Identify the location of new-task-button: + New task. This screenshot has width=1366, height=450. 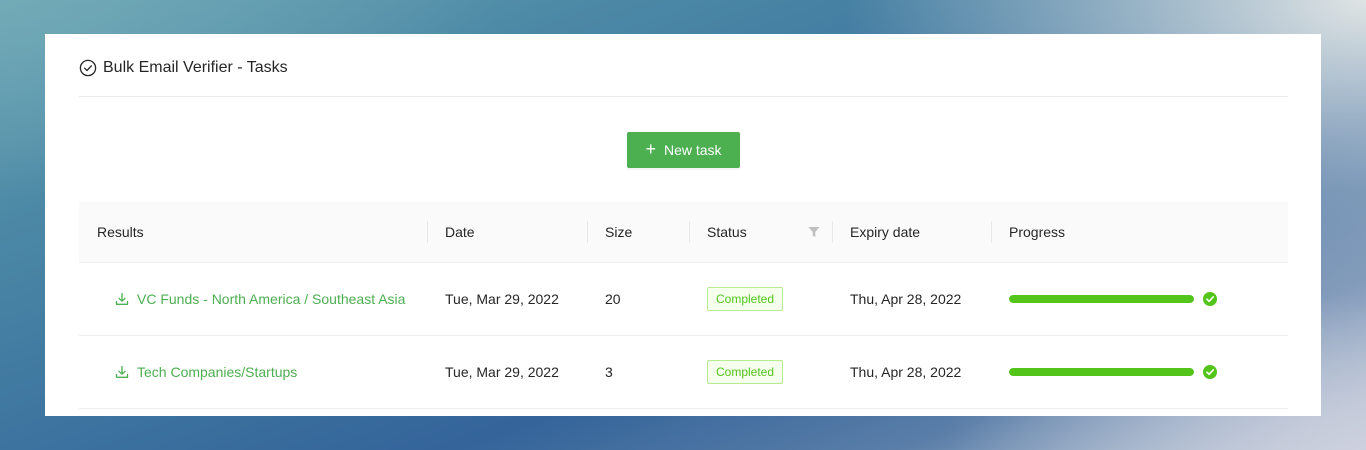
(683, 150).